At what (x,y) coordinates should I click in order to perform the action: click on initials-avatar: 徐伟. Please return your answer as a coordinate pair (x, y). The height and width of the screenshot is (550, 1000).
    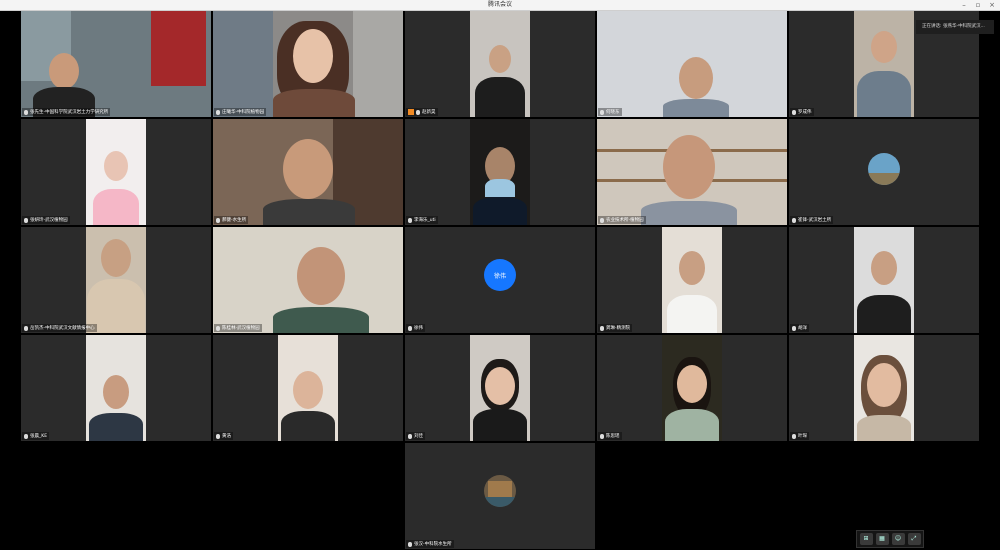
    Looking at the image, I should click on (500, 275).